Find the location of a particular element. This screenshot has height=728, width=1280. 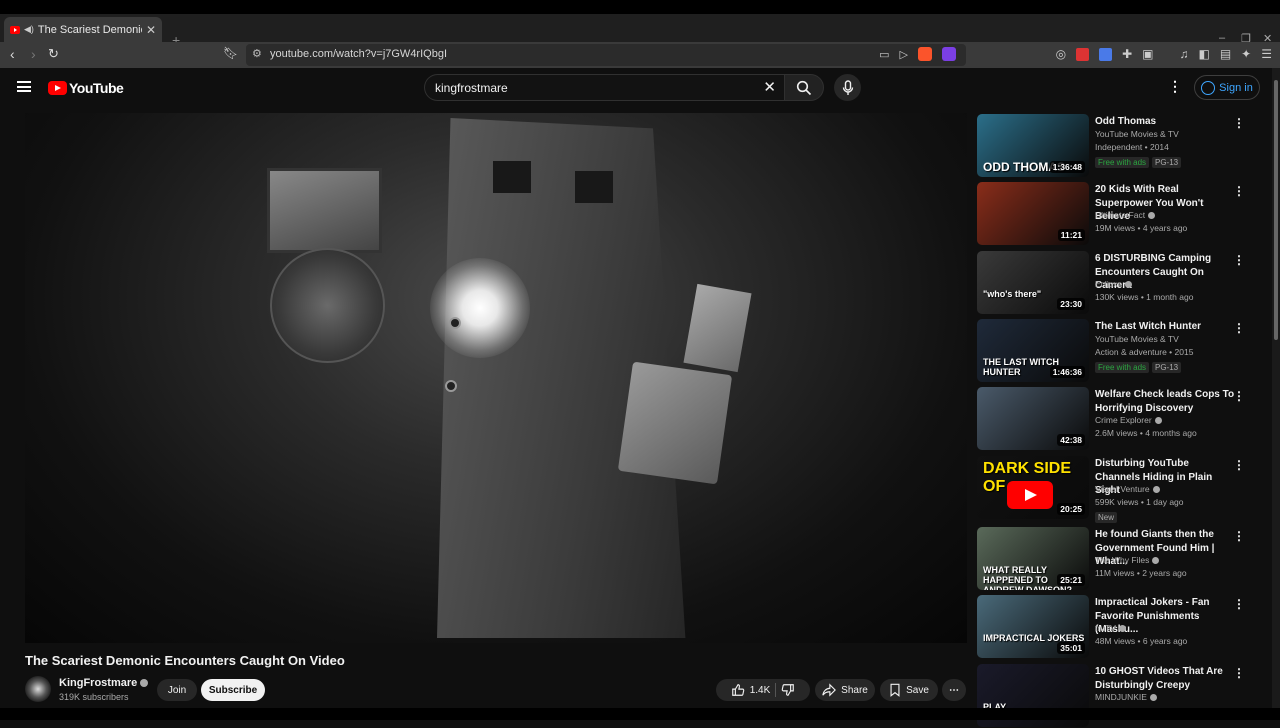

url-box: ⚙ youtube.com/watch?v=j7GW4rIQbgI ▭ ▷ is located at coordinates (606, 55).